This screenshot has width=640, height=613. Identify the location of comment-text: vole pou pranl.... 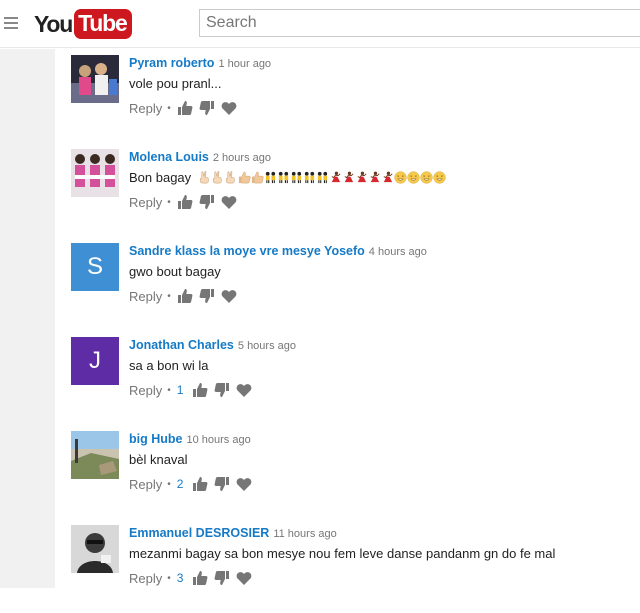
(175, 83).